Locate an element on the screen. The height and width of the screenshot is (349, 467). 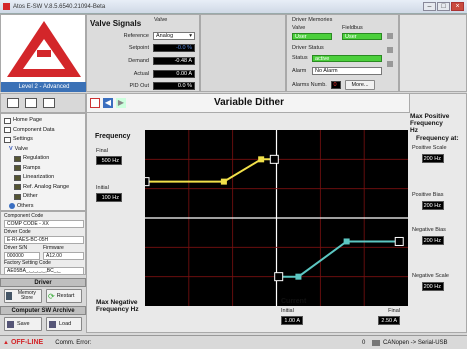
reference-label: Reference is located at coordinates (136, 36).